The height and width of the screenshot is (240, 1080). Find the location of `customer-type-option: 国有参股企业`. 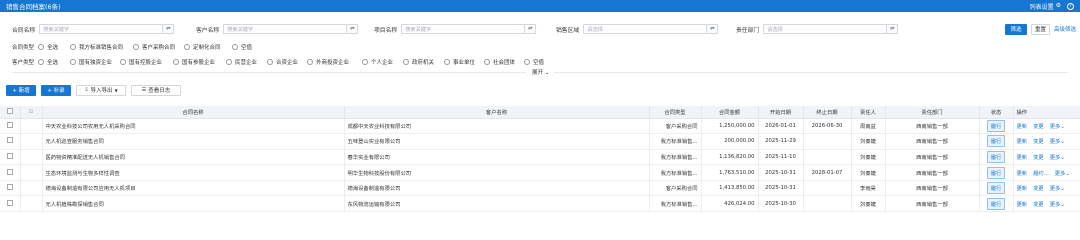

customer-type-option: 国有参股企业 is located at coordinates (194, 62).